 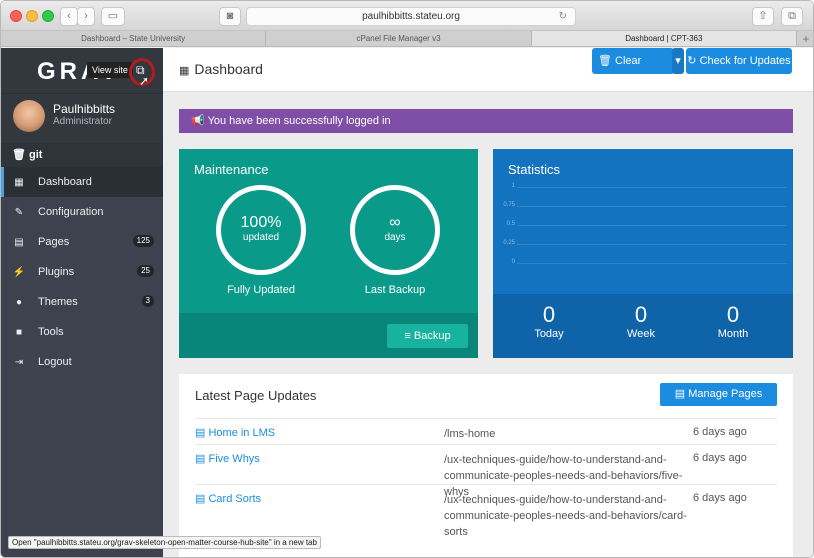 I want to click on sidebar-item-label: Dashboard, so click(x=65, y=182).